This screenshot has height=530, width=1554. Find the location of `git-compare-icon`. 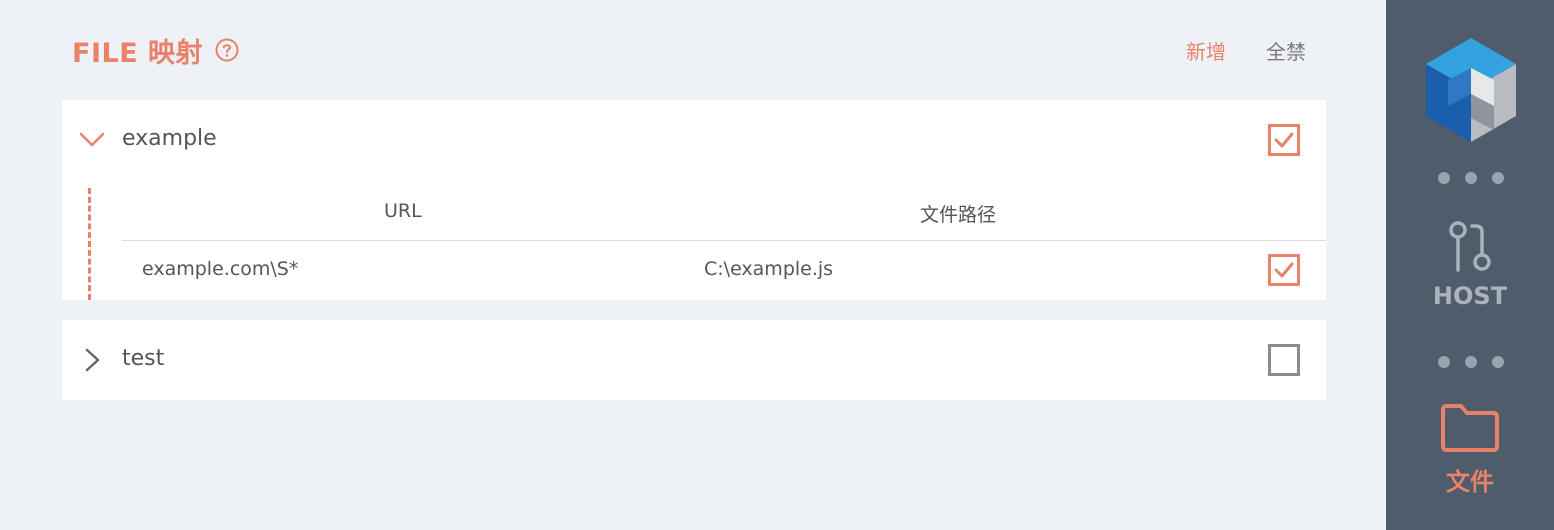

git-compare-icon is located at coordinates (1470, 246).